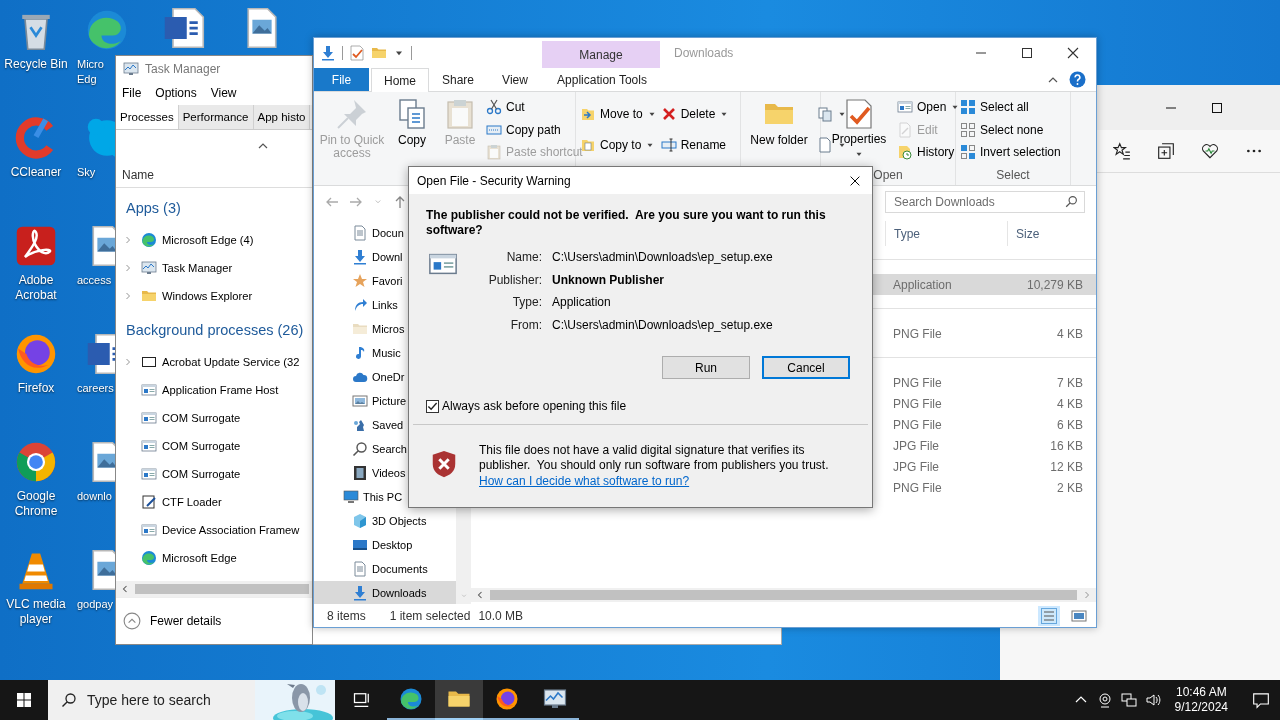 The image size is (1280, 720). I want to click on ribbon-button: Cut, so click(534, 106).